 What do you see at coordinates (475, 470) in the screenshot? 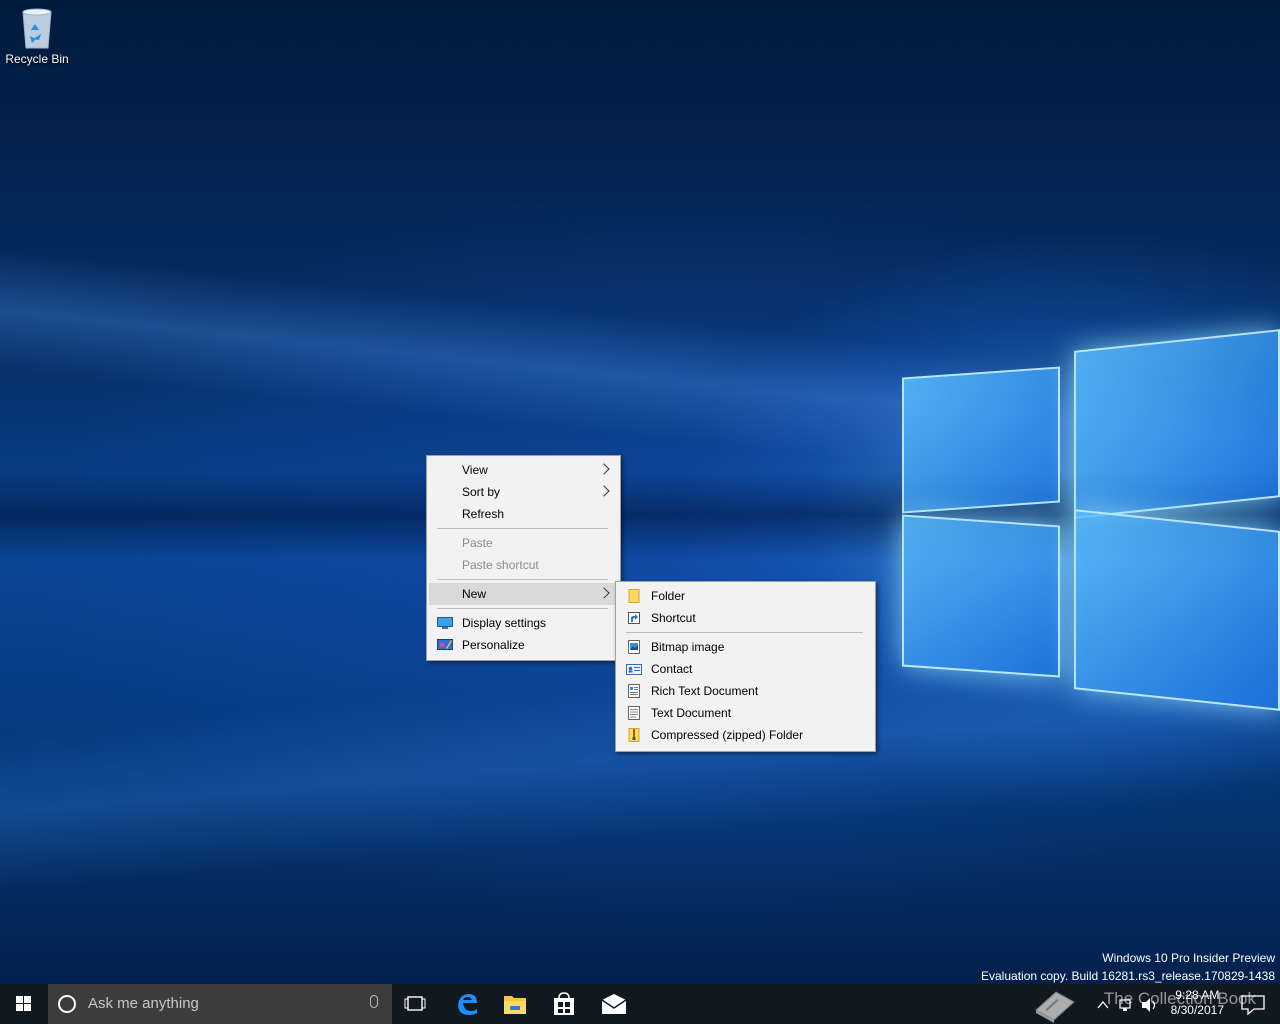
I see `menu-item-label: View` at bounding box center [475, 470].